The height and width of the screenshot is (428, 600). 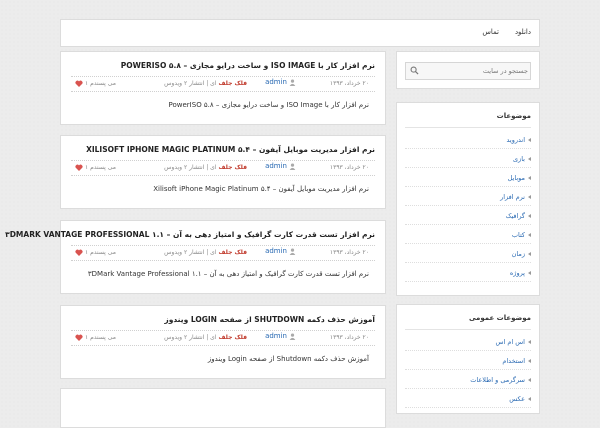 What do you see at coordinates (468, 161) in the screenshot?
I see `category-item: بازی` at bounding box center [468, 161].